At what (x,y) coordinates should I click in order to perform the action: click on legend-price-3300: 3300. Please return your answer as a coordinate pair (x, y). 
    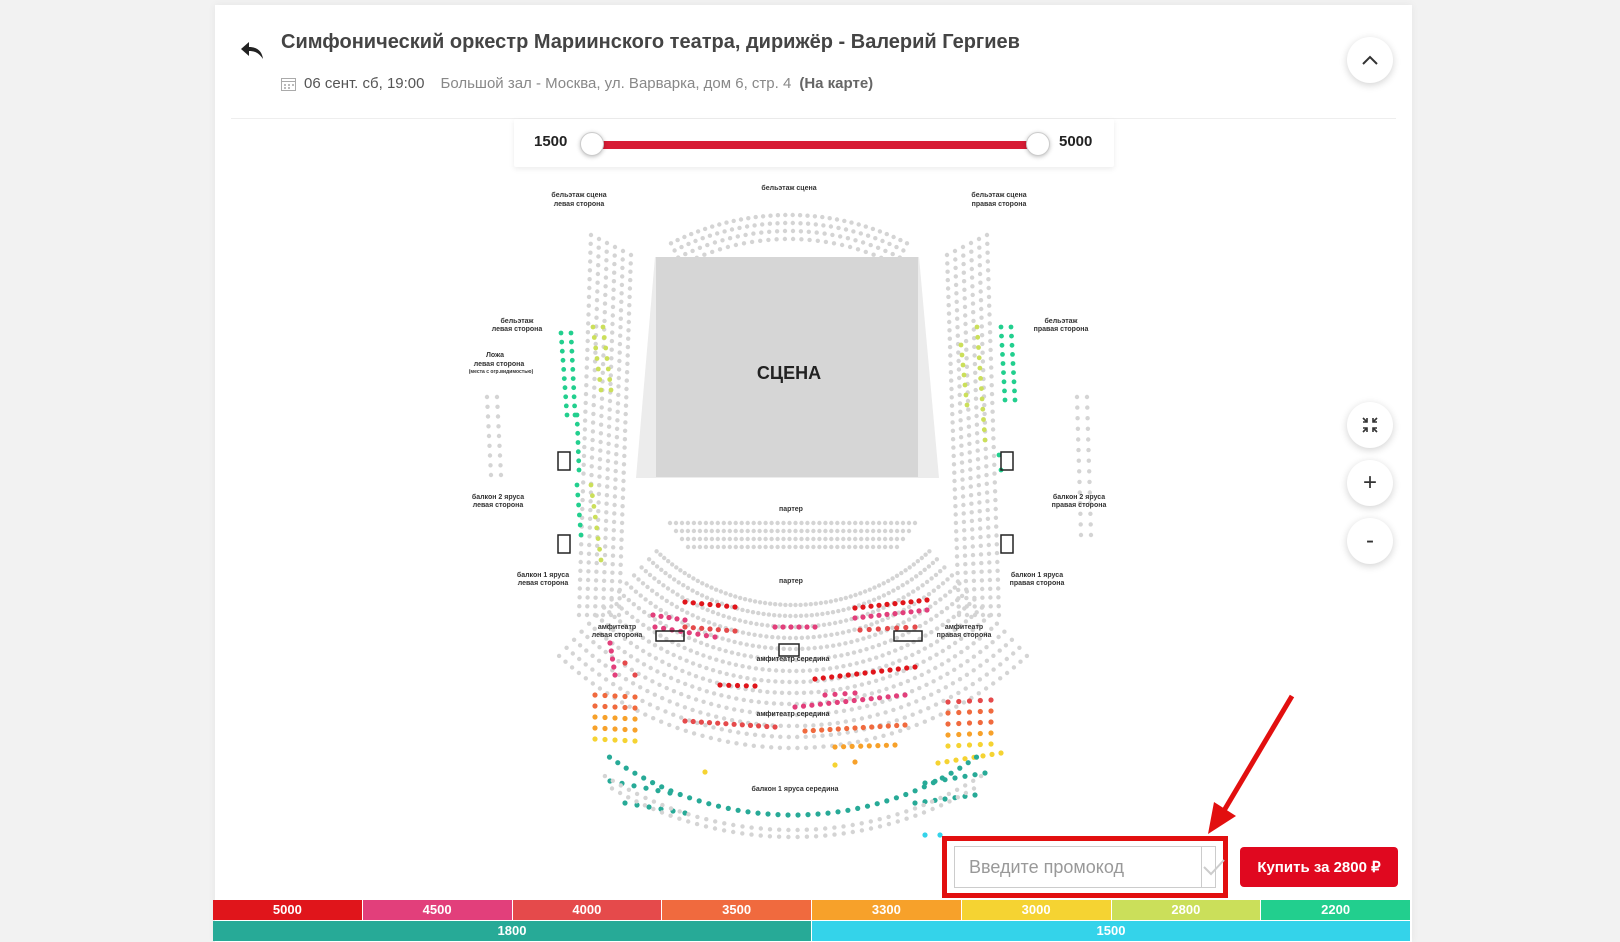
    Looking at the image, I should click on (887, 910).